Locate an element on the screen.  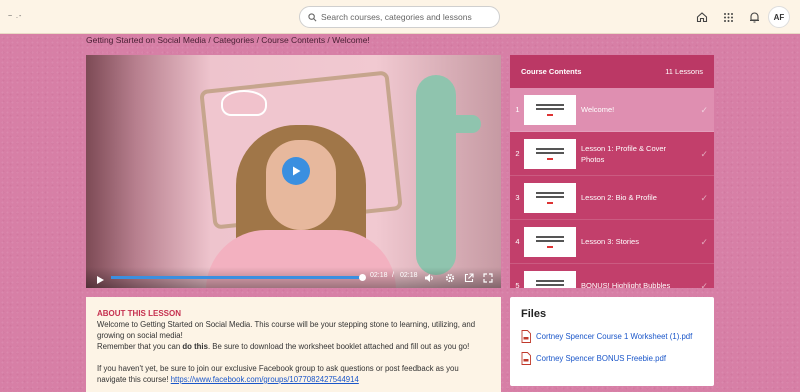
lesson-title: Welcome! is located at coordinates (598, 109).